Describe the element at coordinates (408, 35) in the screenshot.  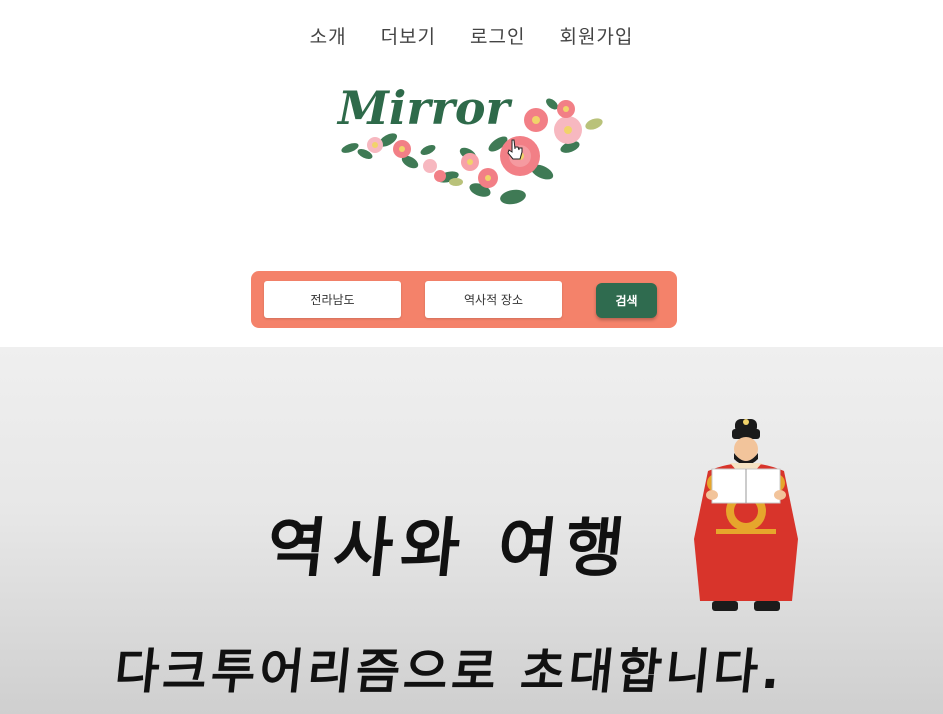
I see `nav-item-more: 더보기` at that location.